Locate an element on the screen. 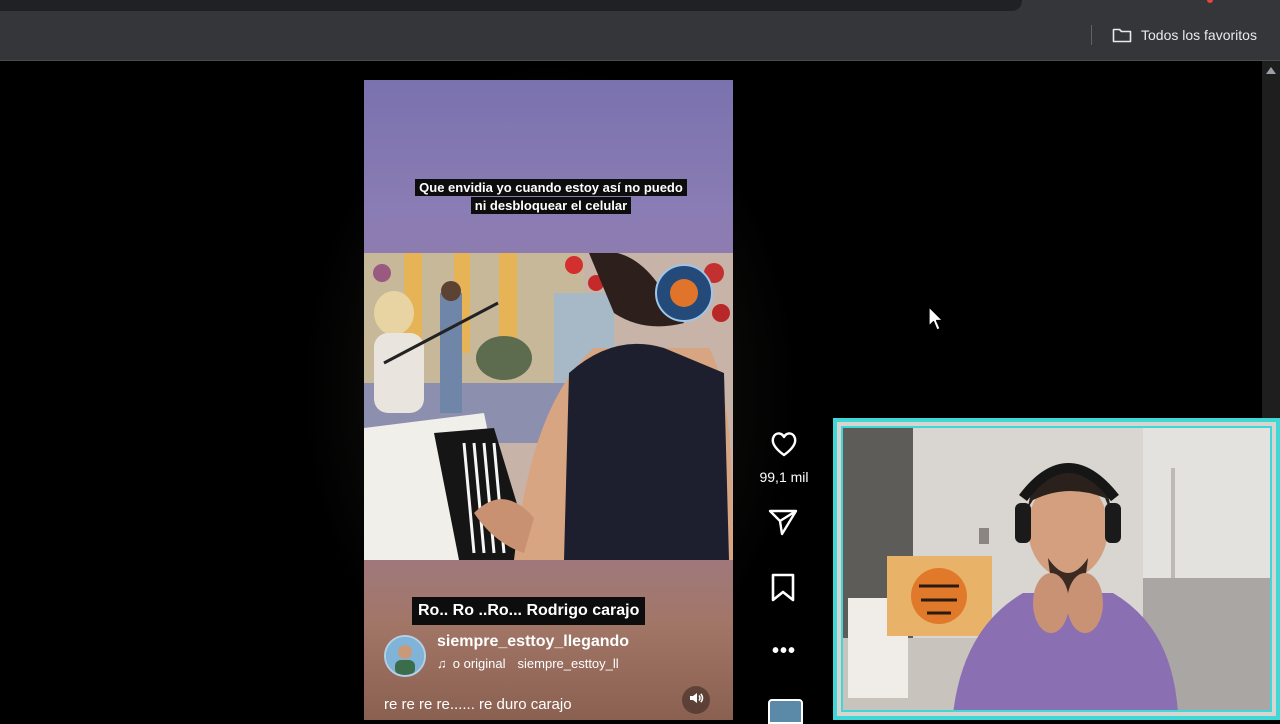  streamer-webcam-overlay is located at coordinates (1056, 569).